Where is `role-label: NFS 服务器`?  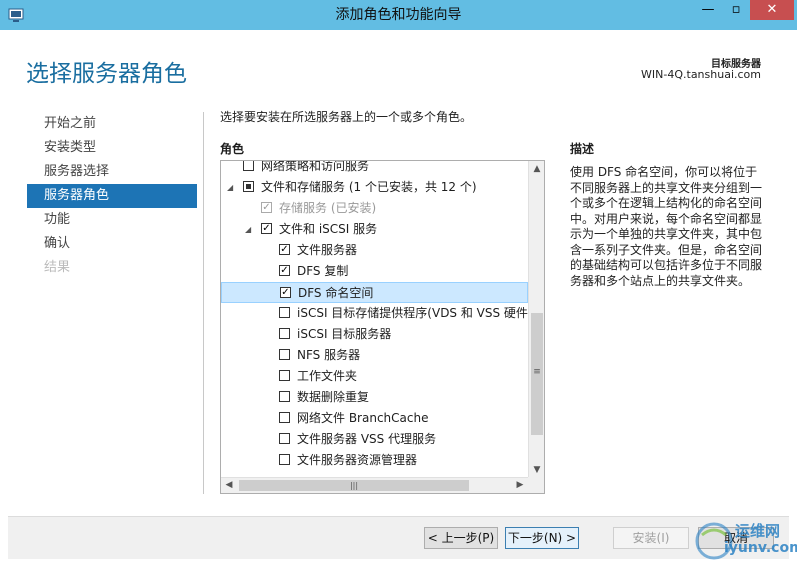 role-label: NFS 服务器 is located at coordinates (329, 355).